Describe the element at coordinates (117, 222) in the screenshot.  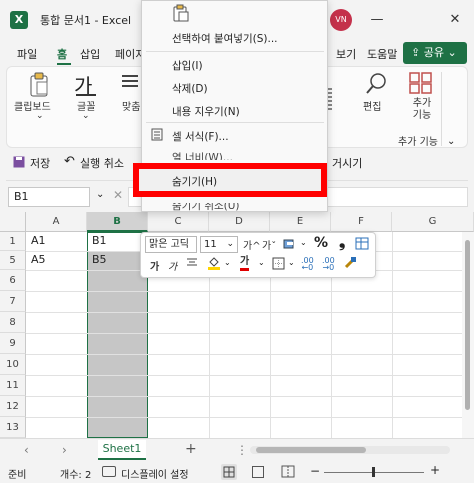
I see `column-header-b: B` at that location.